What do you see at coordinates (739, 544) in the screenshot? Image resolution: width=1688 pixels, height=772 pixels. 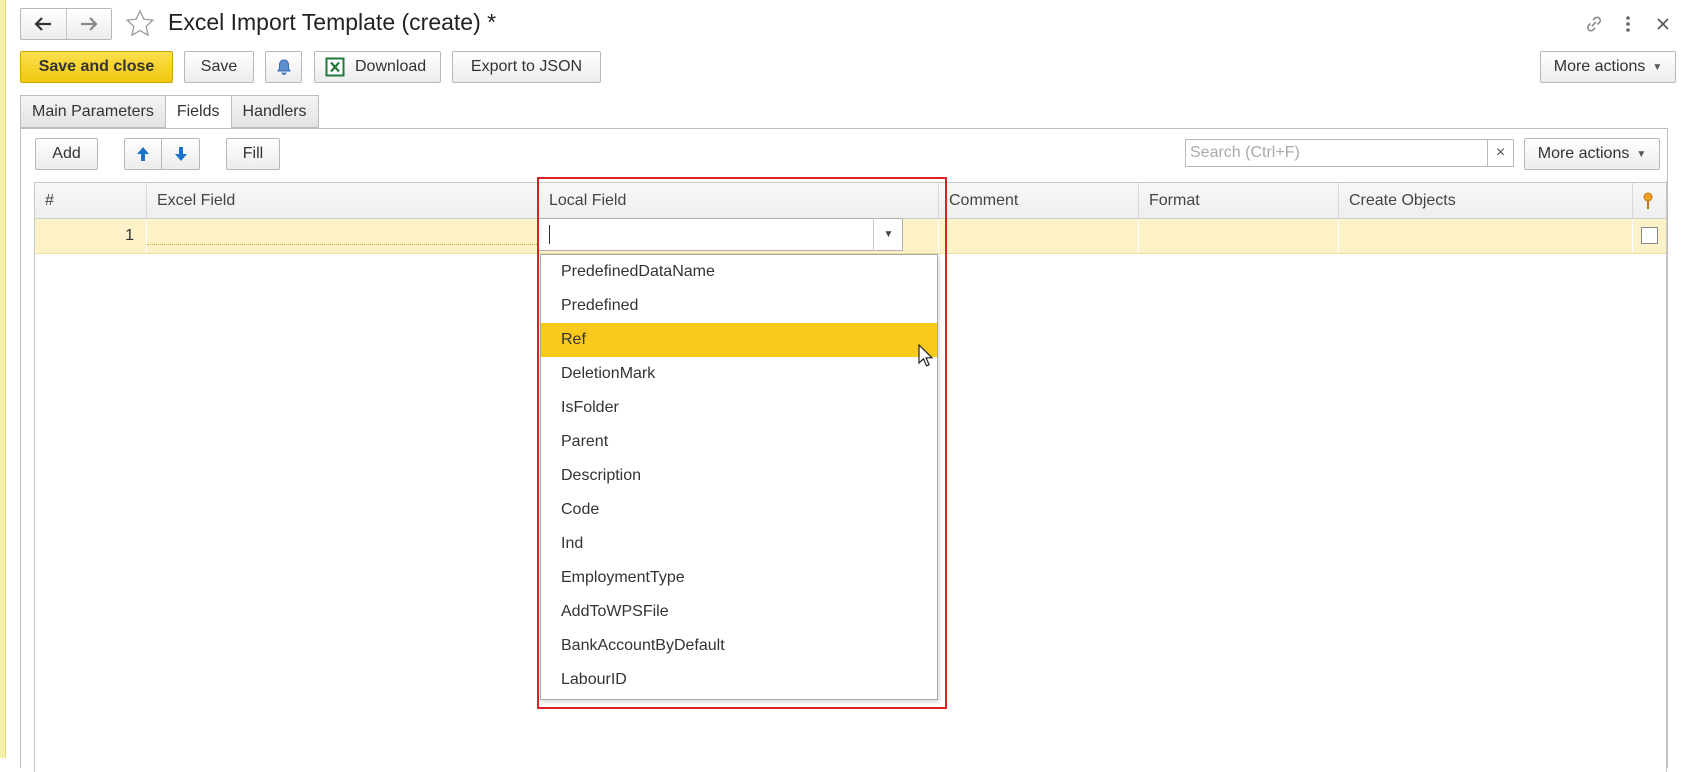 I see `dropdown-item-ind: Ind` at bounding box center [739, 544].